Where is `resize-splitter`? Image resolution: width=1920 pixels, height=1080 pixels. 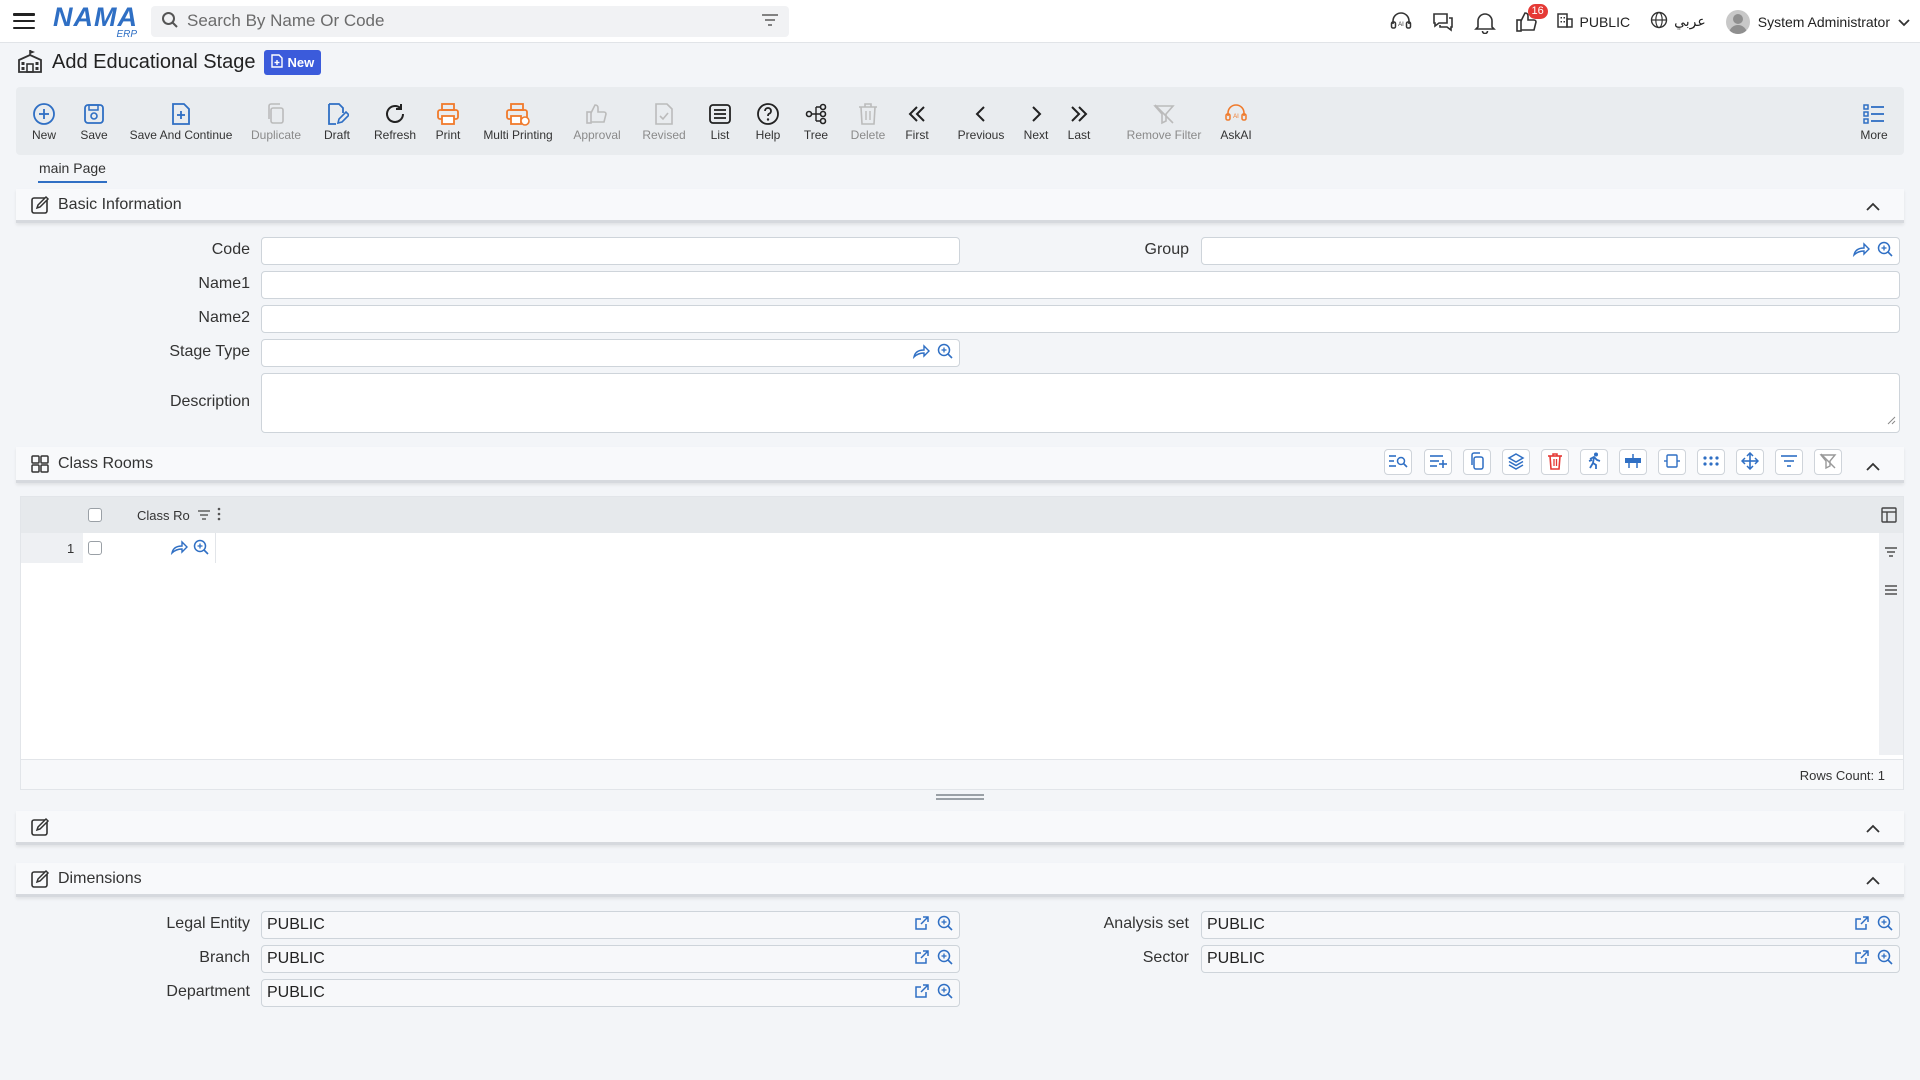
resize-splitter is located at coordinates (960, 797).